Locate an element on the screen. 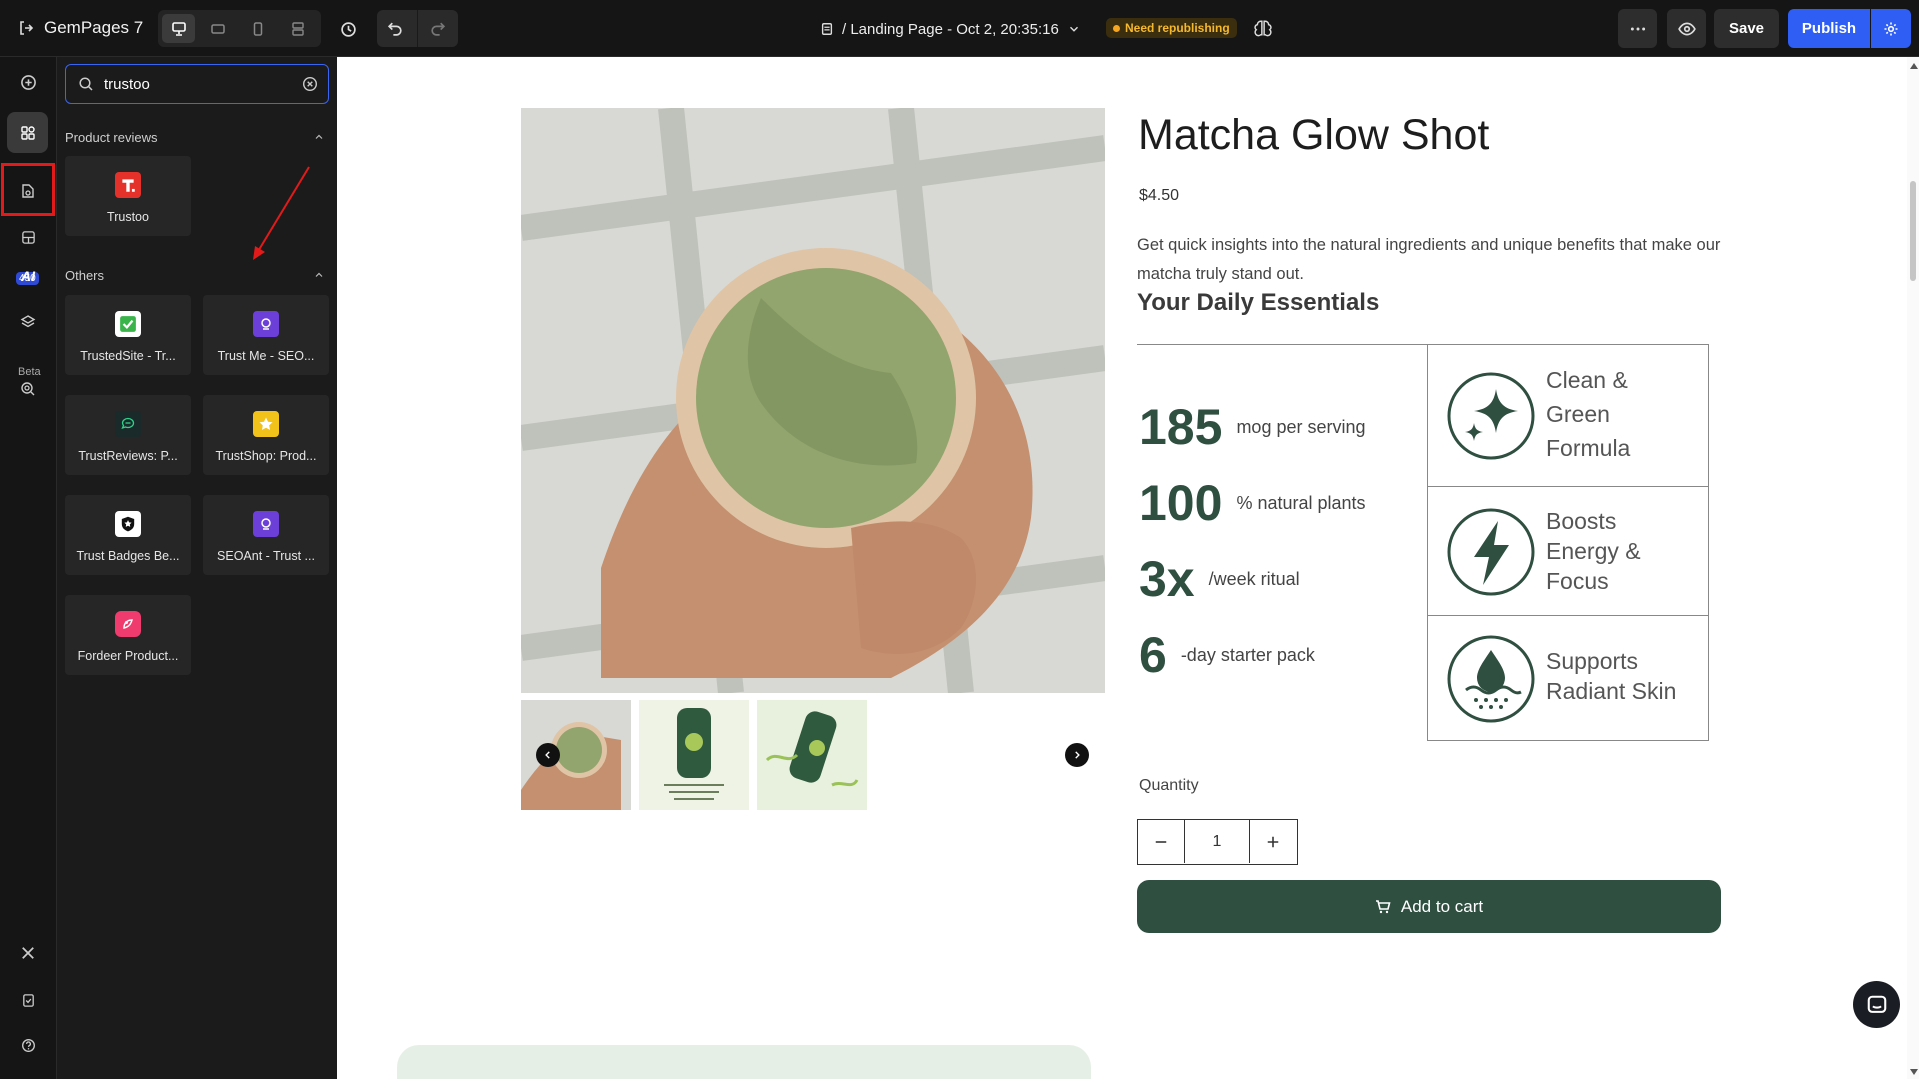 The width and height of the screenshot is (1919, 1079). search-icon is located at coordinates (86, 84).